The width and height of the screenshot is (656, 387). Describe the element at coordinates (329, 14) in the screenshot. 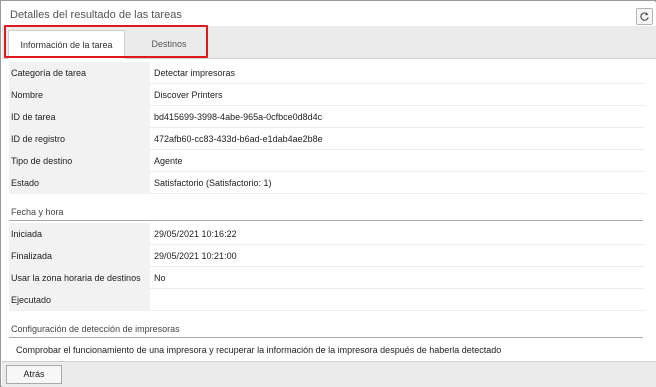

I see `title-bar: Detalles del resultado de las tareas` at that location.